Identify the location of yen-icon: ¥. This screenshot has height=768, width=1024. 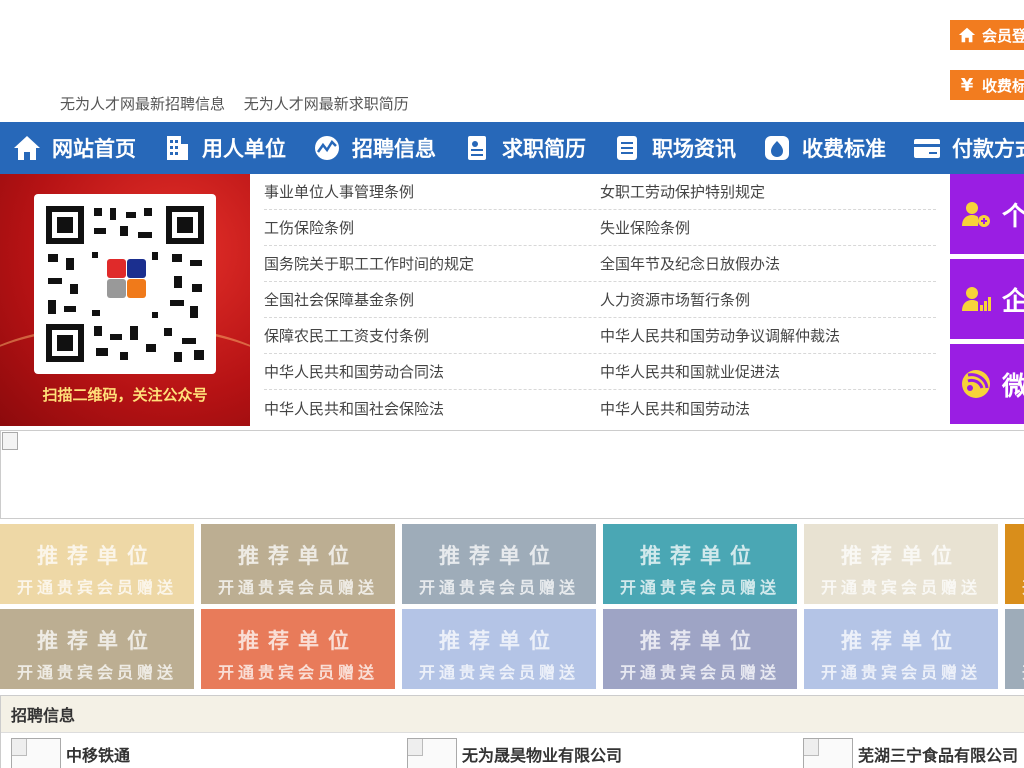
(967, 85).